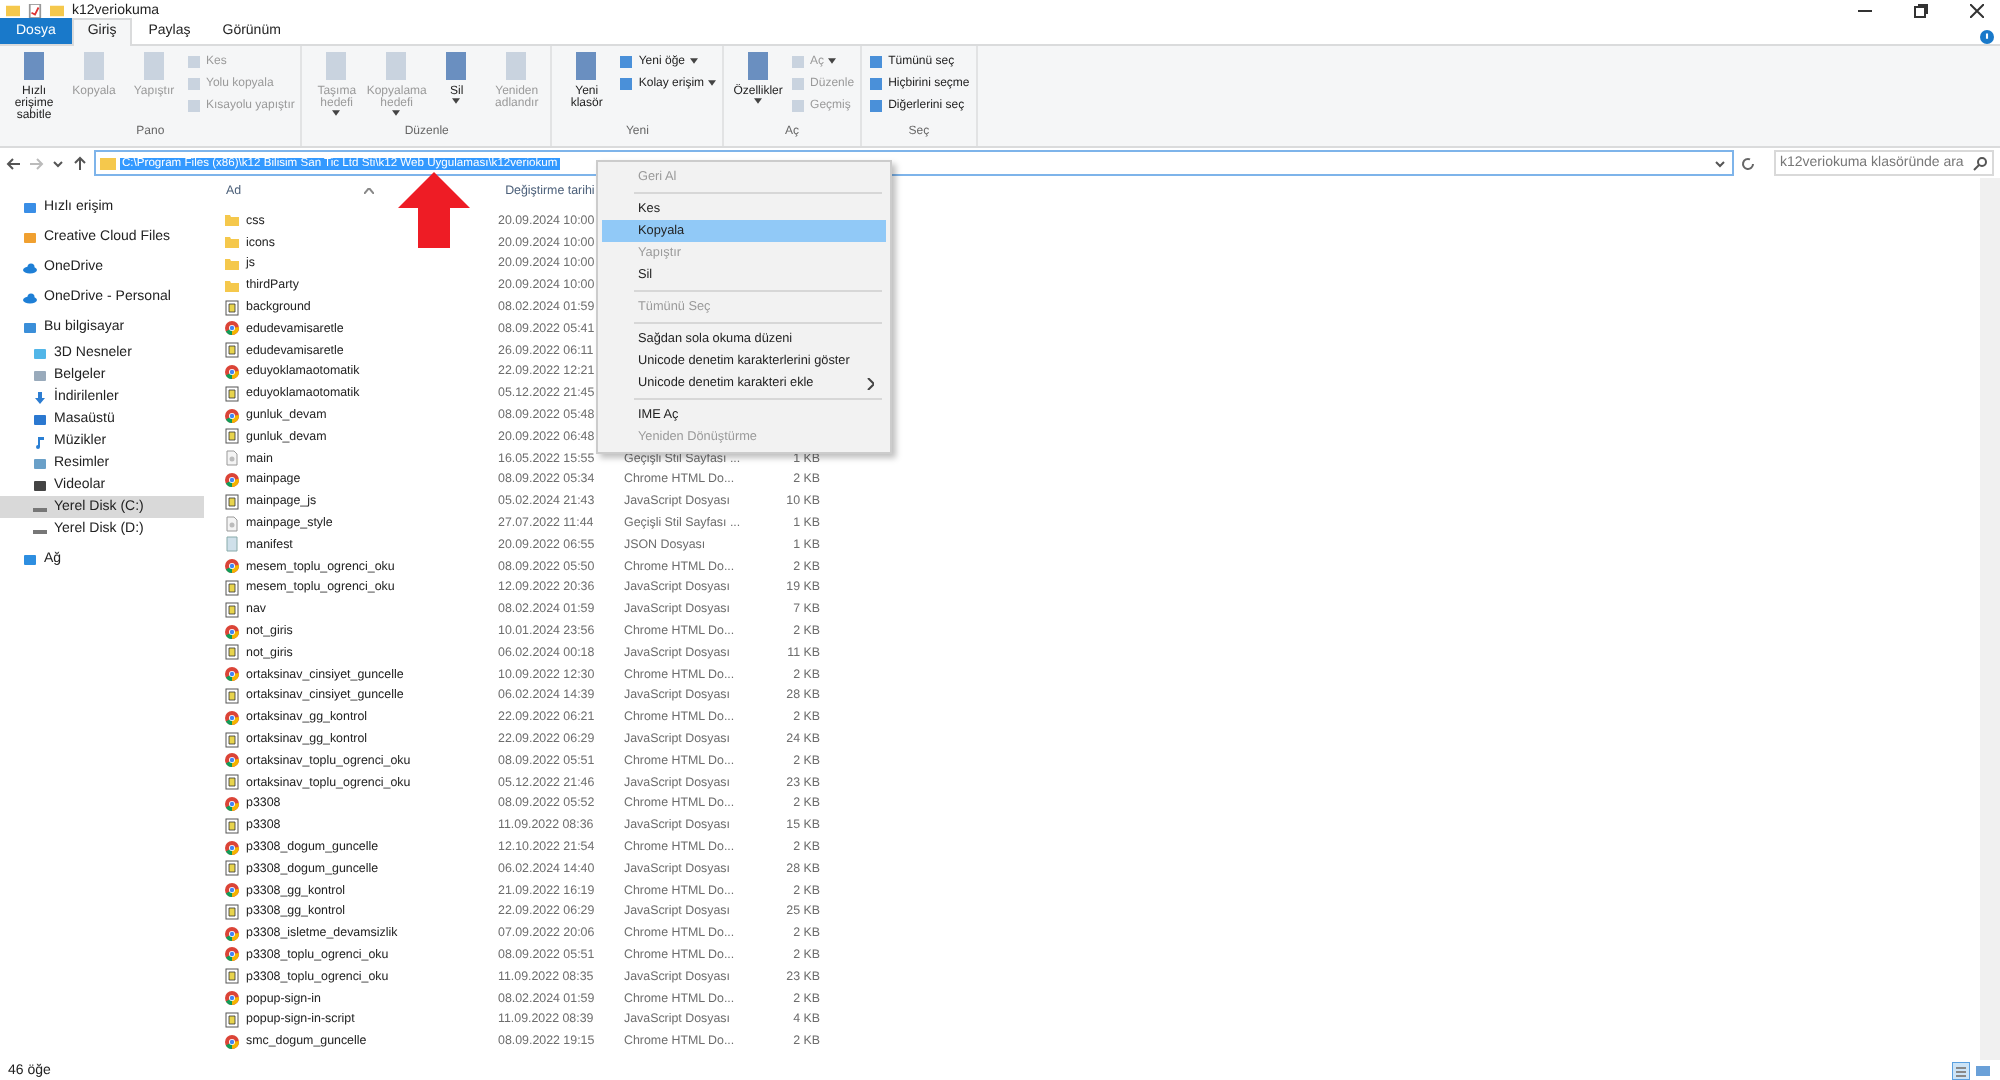 The height and width of the screenshot is (1080, 2000). What do you see at coordinates (1990, 619) in the screenshot?
I see `scrollbar` at bounding box center [1990, 619].